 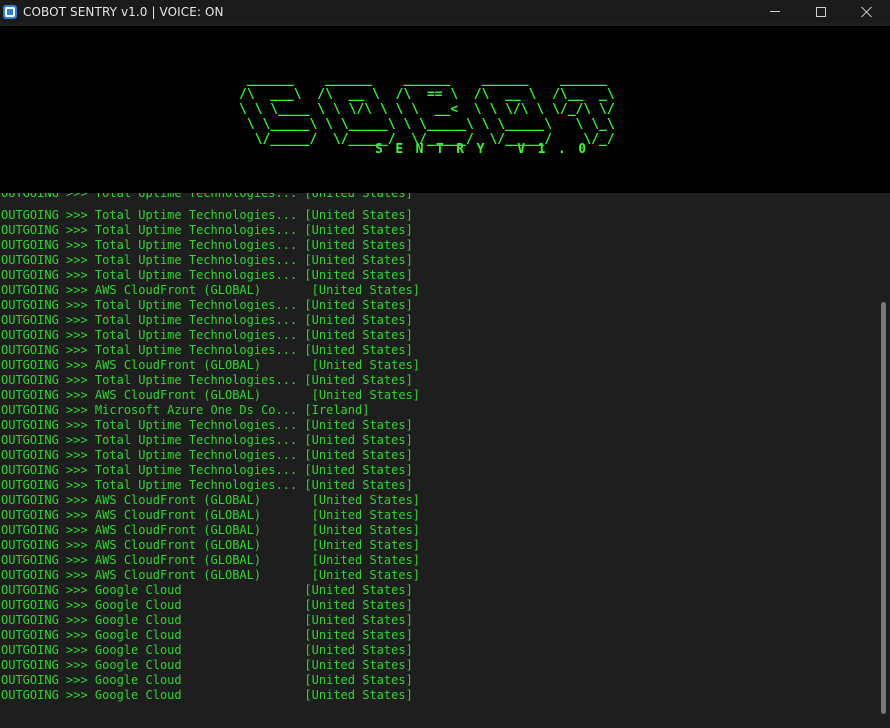 What do you see at coordinates (883, 508) in the screenshot?
I see `scrollbar-thumb` at bounding box center [883, 508].